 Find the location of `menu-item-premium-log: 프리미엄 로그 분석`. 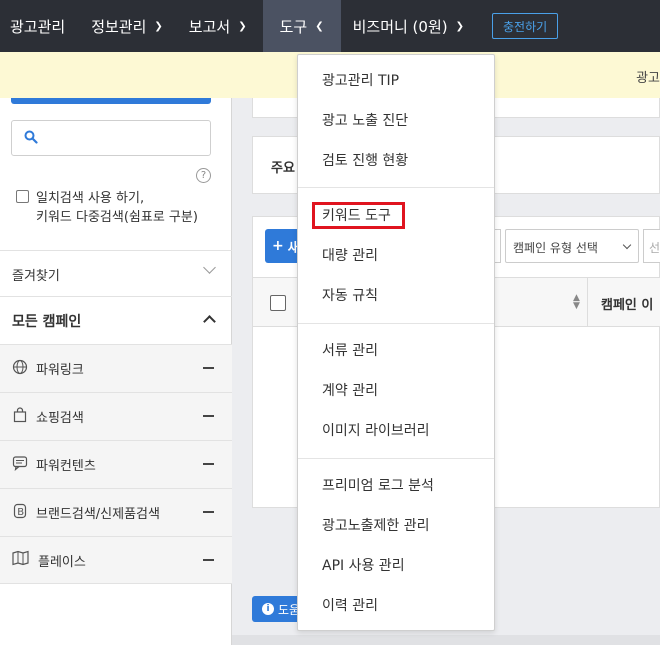

menu-item-premium-log: 프리미엄 로그 분석 is located at coordinates (396, 485).